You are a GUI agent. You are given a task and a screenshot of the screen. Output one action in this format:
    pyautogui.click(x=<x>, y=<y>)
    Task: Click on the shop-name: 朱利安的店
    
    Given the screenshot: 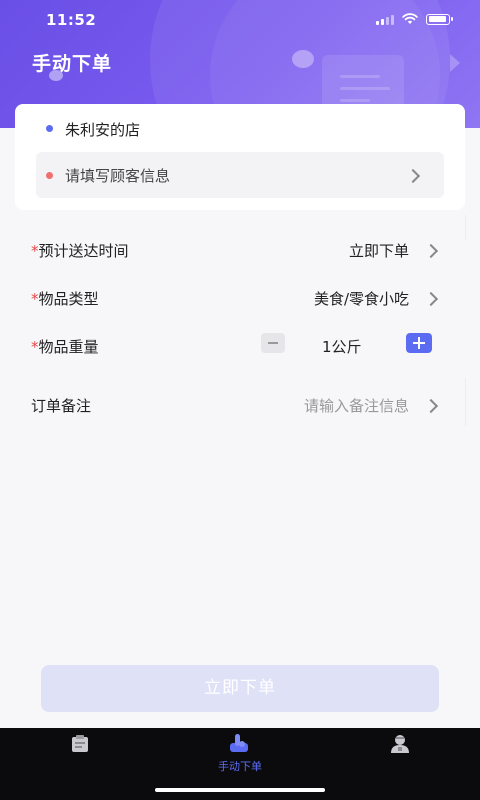 What is the action you would take?
    pyautogui.click(x=103, y=130)
    